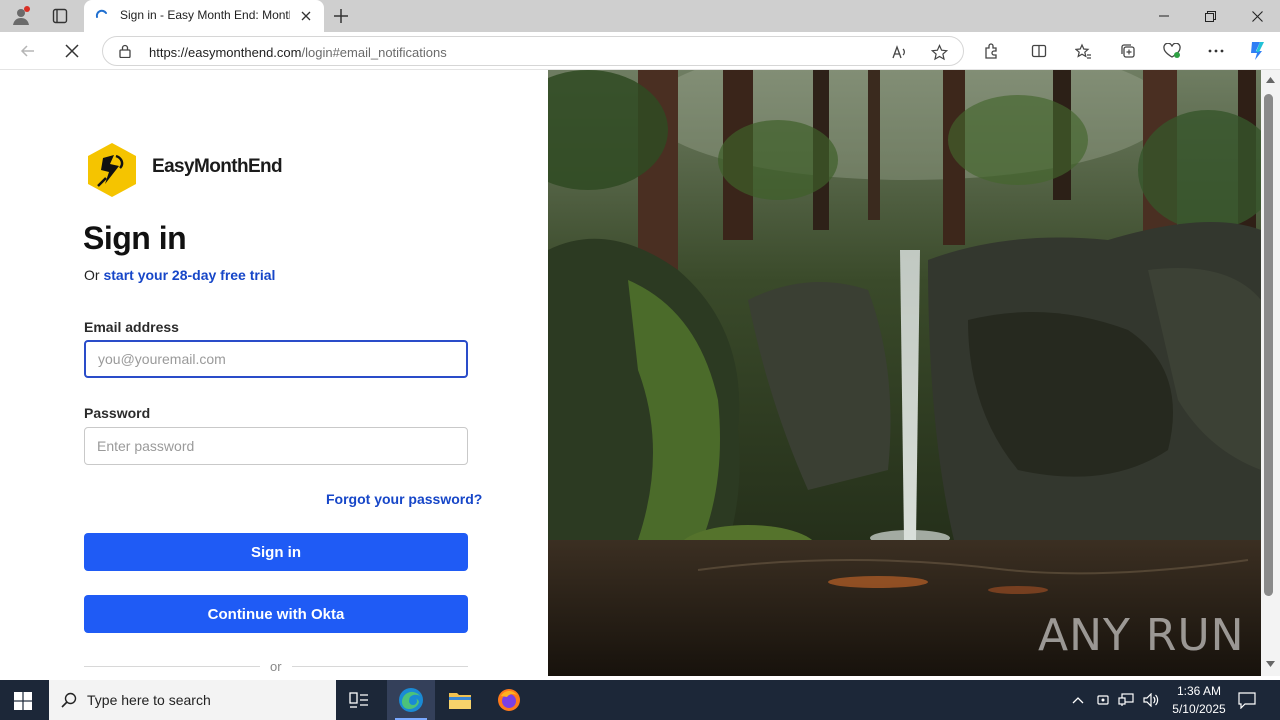  What do you see at coordinates (117, 413) in the screenshot?
I see `password-label: Password` at bounding box center [117, 413].